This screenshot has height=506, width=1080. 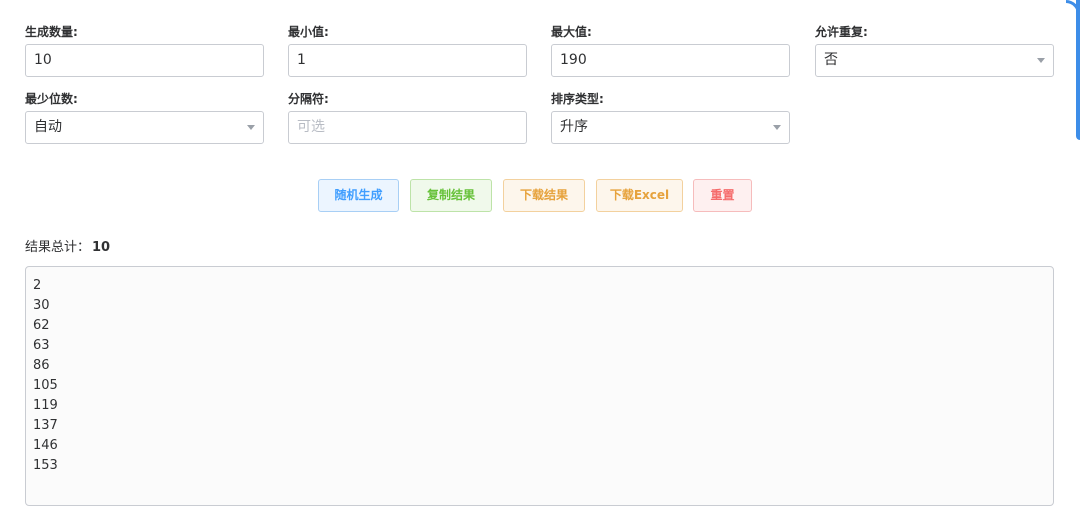 What do you see at coordinates (577, 99) in the screenshot?
I see `sort-label: 排序类型:` at bounding box center [577, 99].